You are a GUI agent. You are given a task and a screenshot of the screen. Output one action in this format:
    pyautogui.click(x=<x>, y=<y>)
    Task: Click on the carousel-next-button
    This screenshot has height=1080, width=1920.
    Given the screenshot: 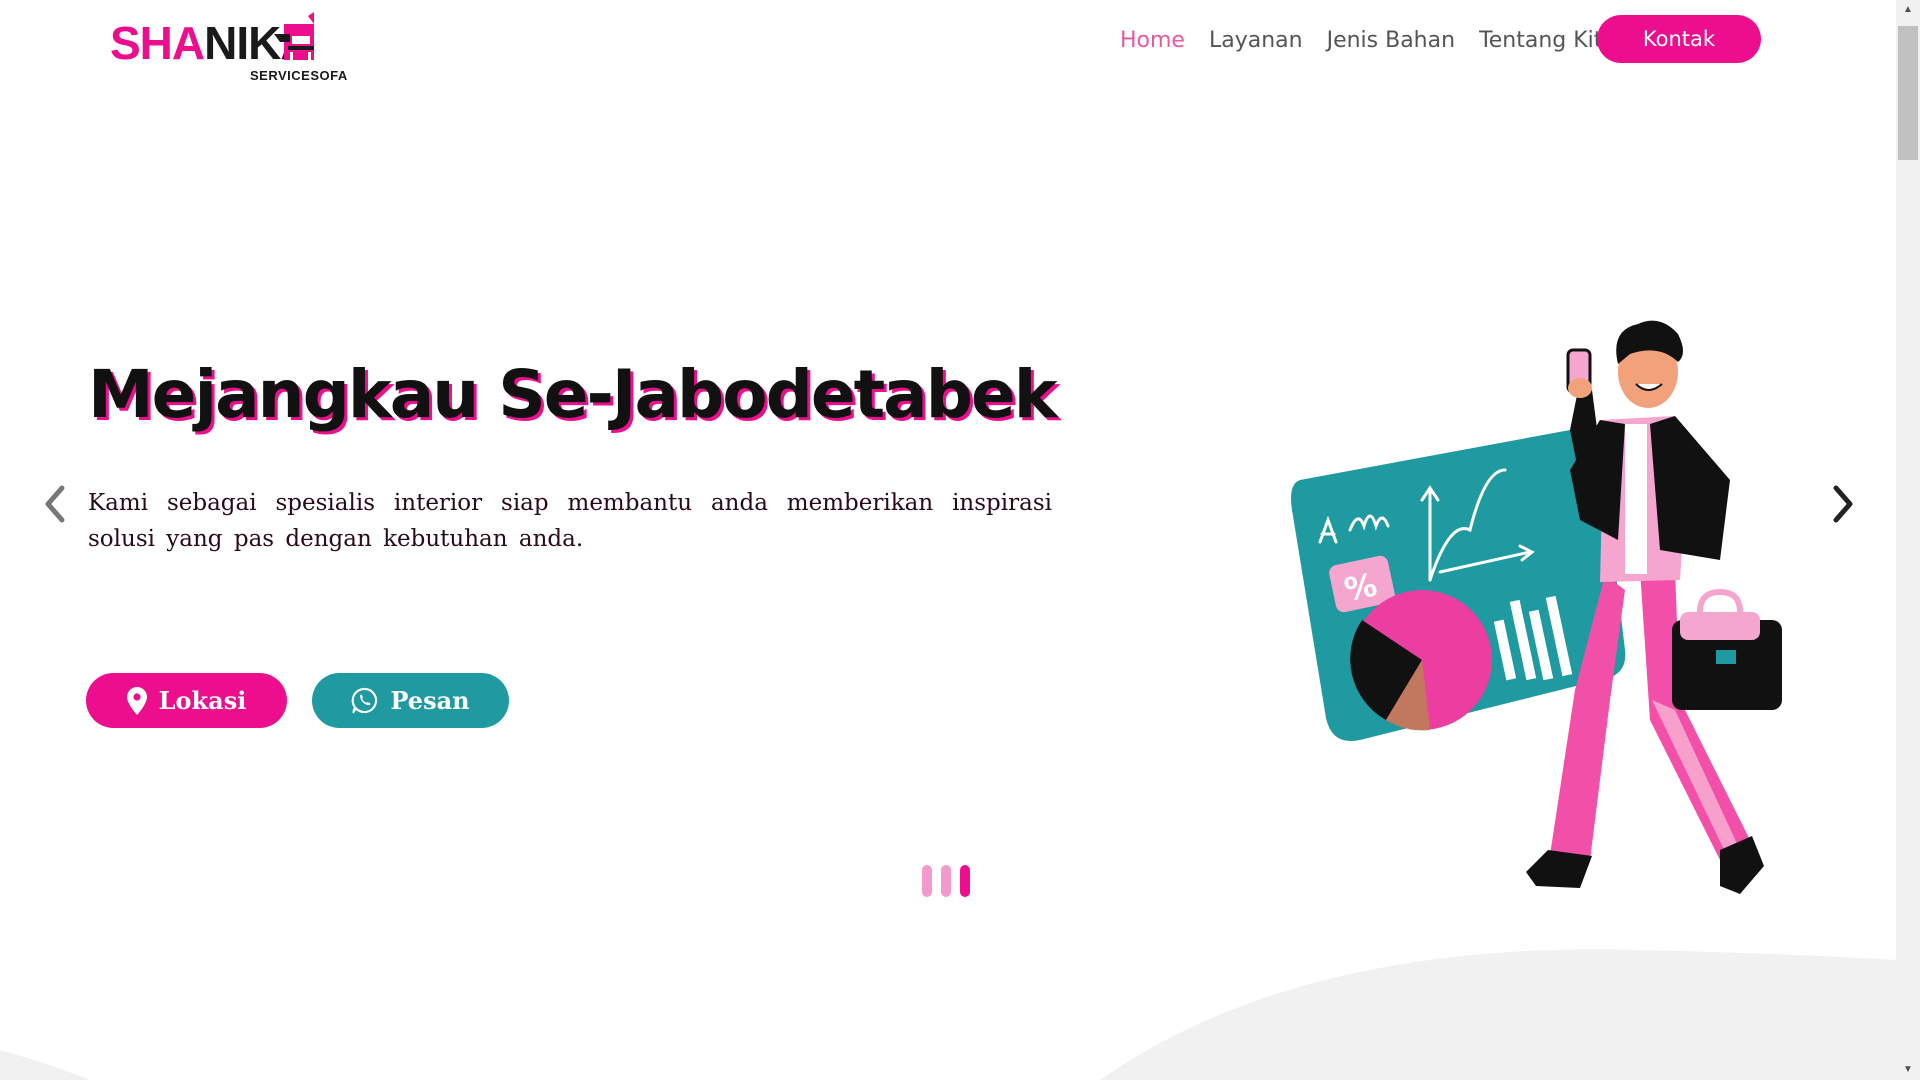 What is the action you would take?
    pyautogui.click(x=1844, y=504)
    